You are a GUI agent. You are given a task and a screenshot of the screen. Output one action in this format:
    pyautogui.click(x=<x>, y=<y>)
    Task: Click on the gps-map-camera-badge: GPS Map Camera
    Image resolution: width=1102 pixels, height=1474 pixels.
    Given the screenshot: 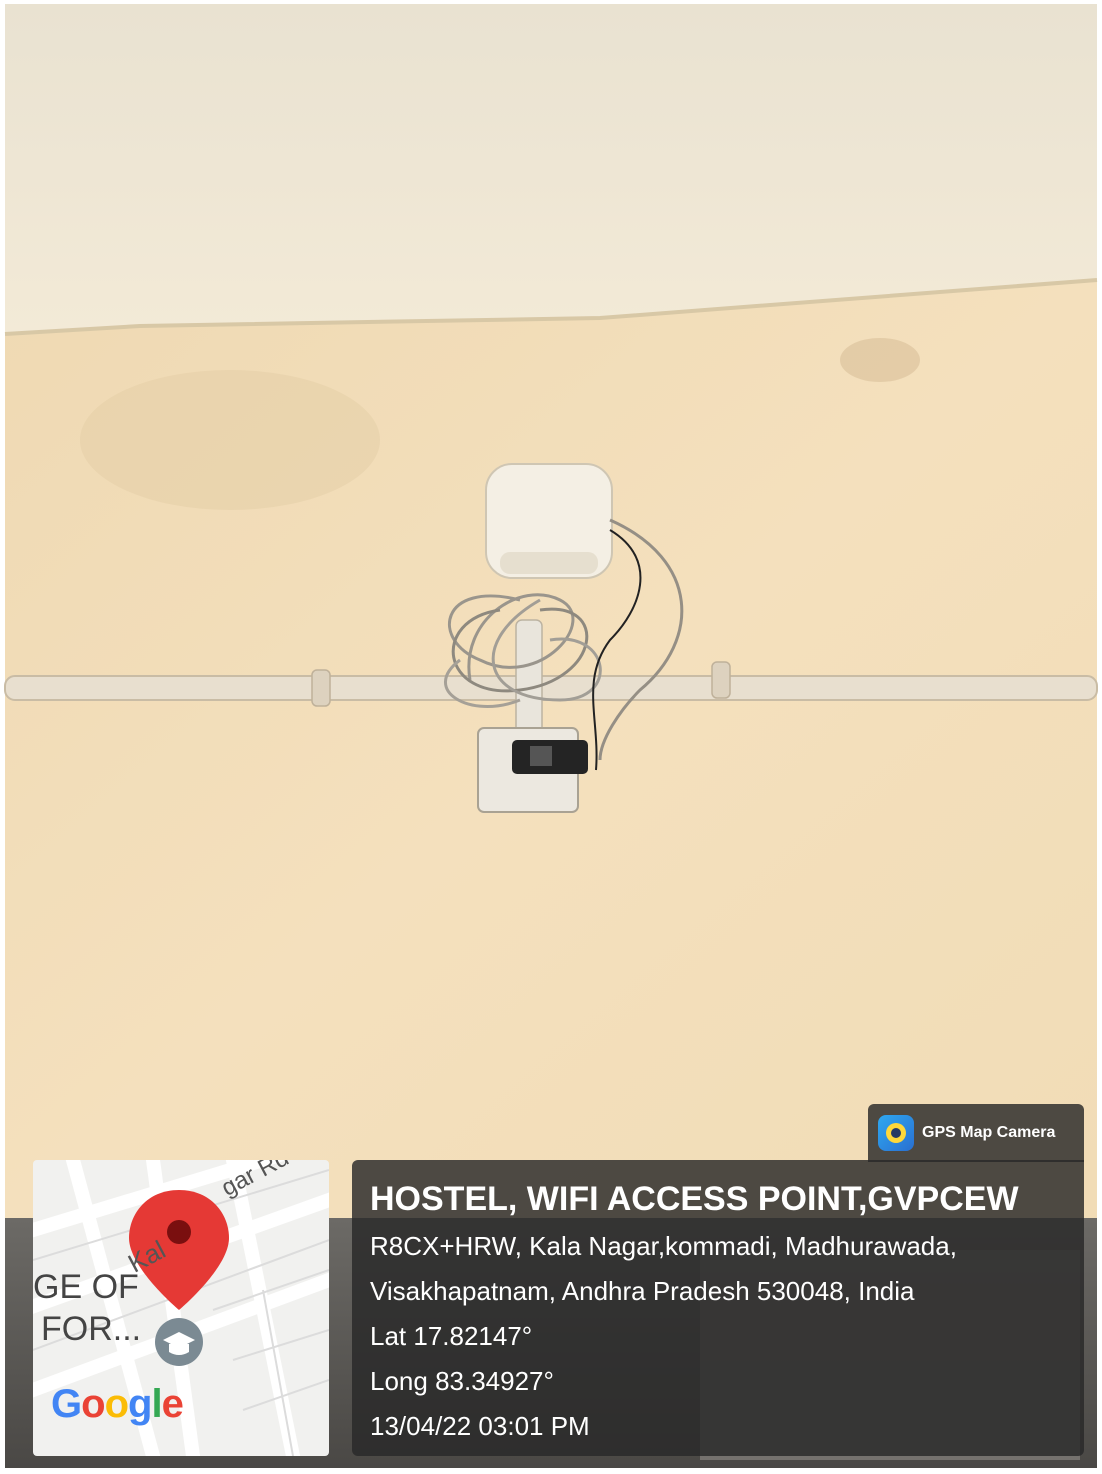 What is the action you would take?
    pyautogui.click(x=976, y=1133)
    